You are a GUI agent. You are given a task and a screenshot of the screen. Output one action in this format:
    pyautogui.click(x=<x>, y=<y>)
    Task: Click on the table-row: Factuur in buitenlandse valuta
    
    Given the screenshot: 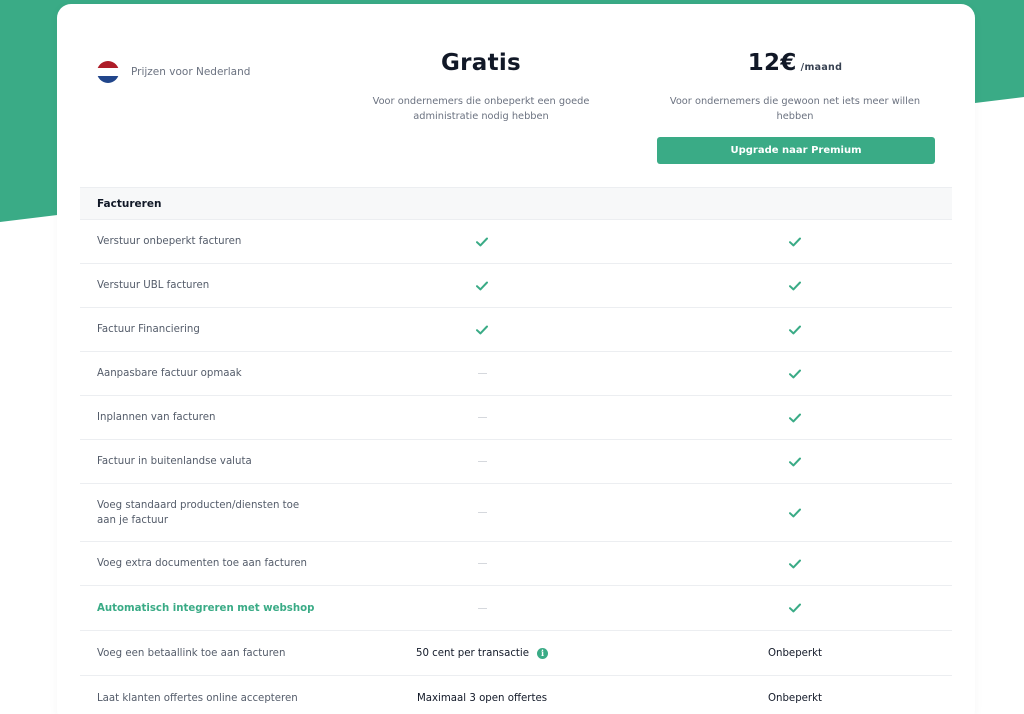 What is the action you would take?
    pyautogui.click(x=516, y=462)
    